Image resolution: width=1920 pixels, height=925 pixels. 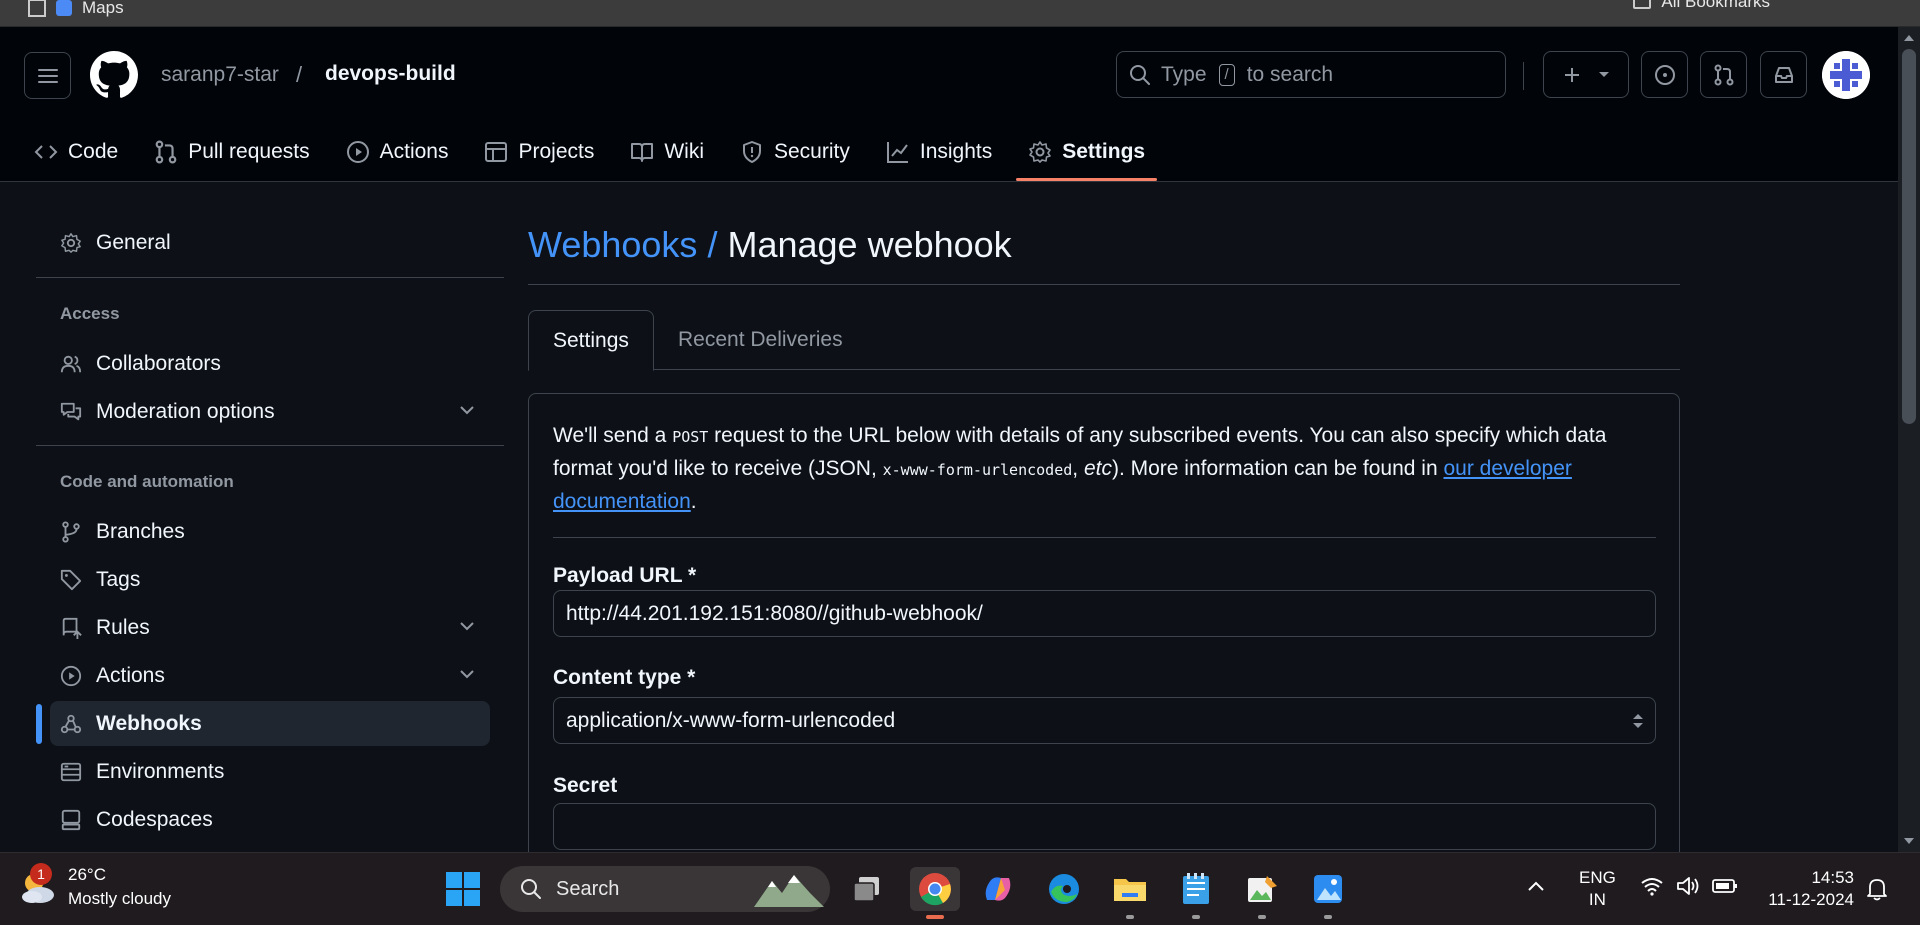 What do you see at coordinates (1846, 75) in the screenshot?
I see `user-avatar` at bounding box center [1846, 75].